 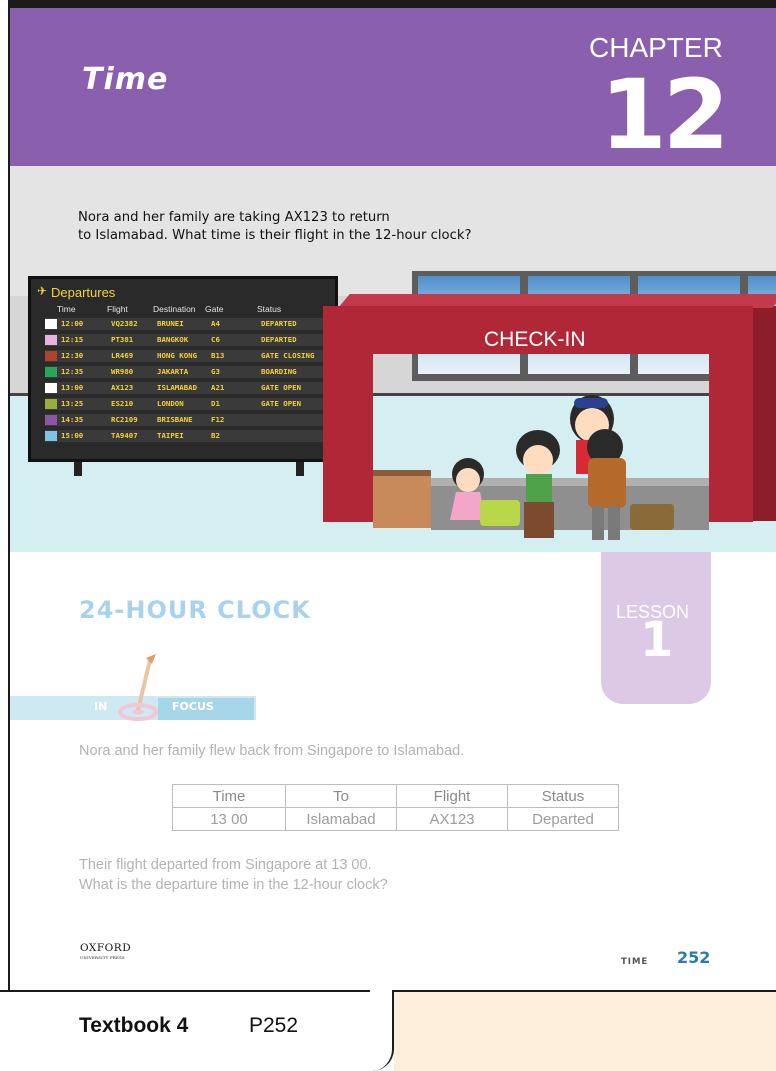 What do you see at coordinates (185, 436) in the screenshot?
I see `departure-row-background` at bounding box center [185, 436].